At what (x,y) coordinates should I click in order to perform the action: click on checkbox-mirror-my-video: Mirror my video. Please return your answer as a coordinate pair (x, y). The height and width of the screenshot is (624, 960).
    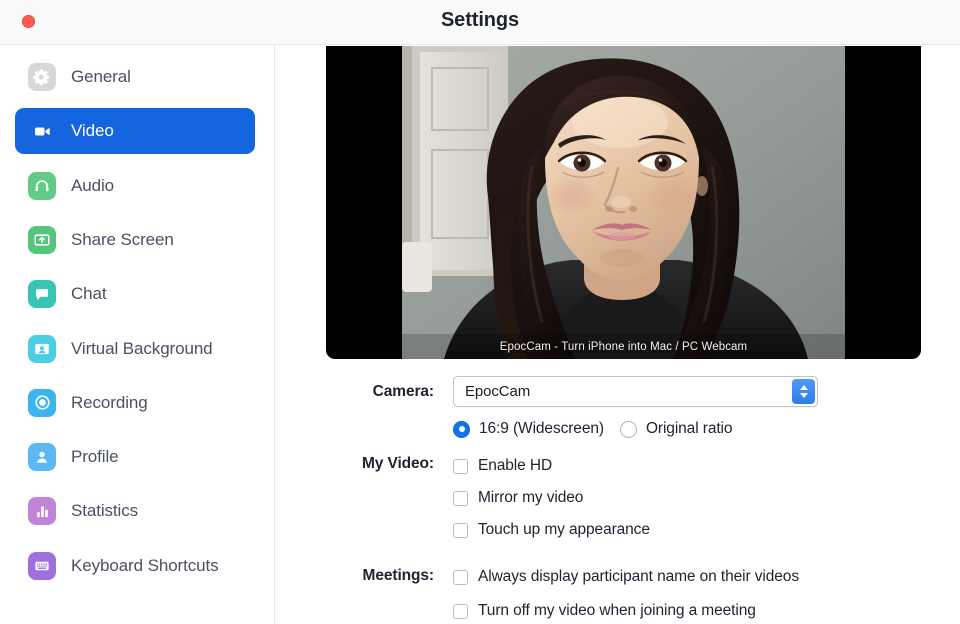
    Looking at the image, I should click on (518, 498).